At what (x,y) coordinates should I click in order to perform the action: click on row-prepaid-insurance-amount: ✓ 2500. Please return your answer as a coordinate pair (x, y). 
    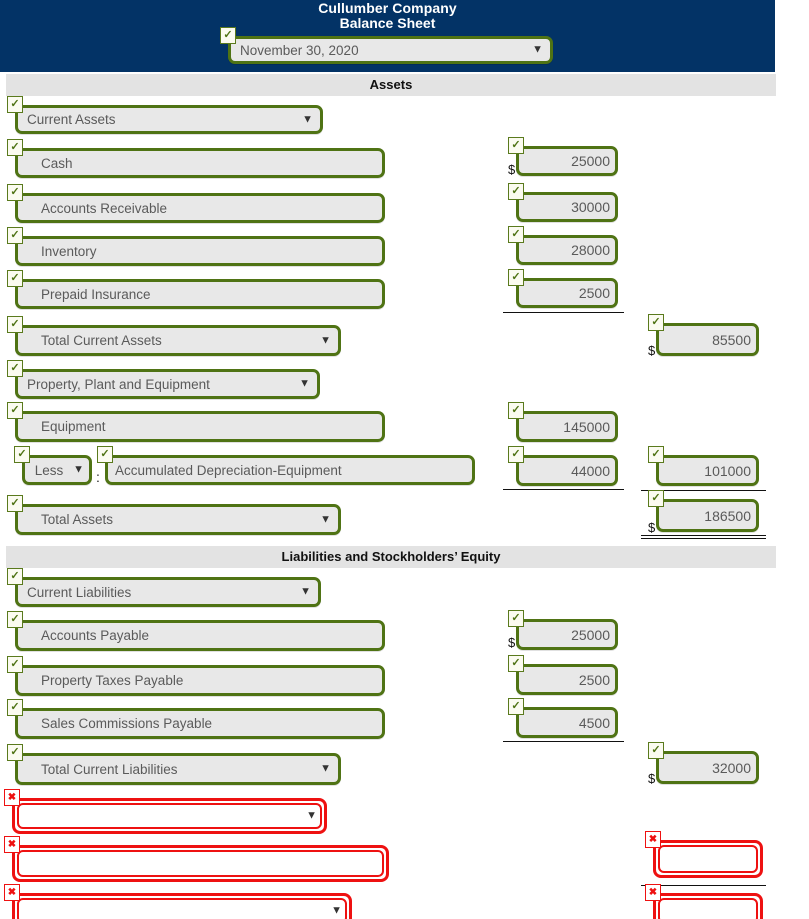
    Looking at the image, I should click on (563, 288).